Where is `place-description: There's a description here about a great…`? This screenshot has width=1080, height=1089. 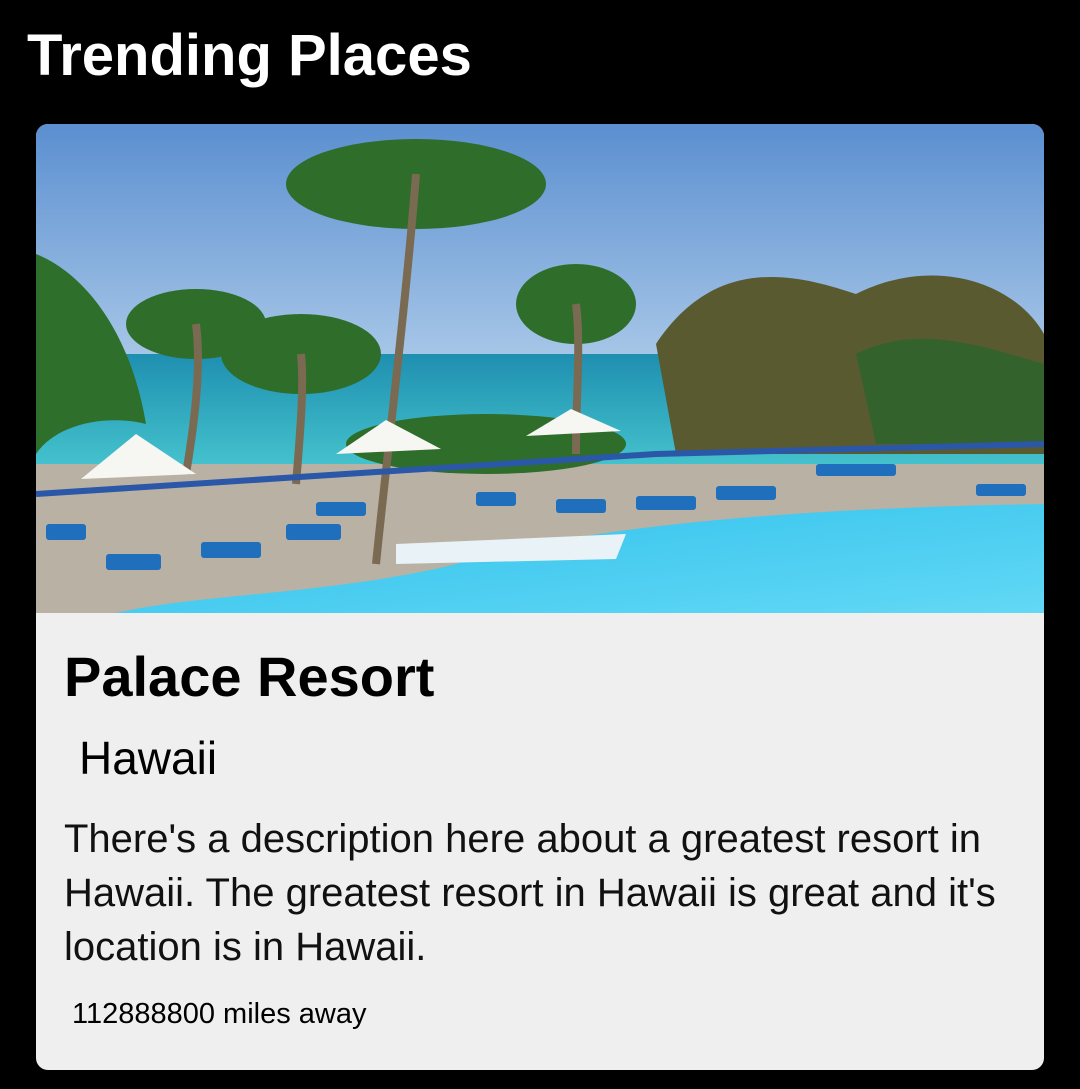 place-description: There's a description here about a great… is located at coordinates (530, 893).